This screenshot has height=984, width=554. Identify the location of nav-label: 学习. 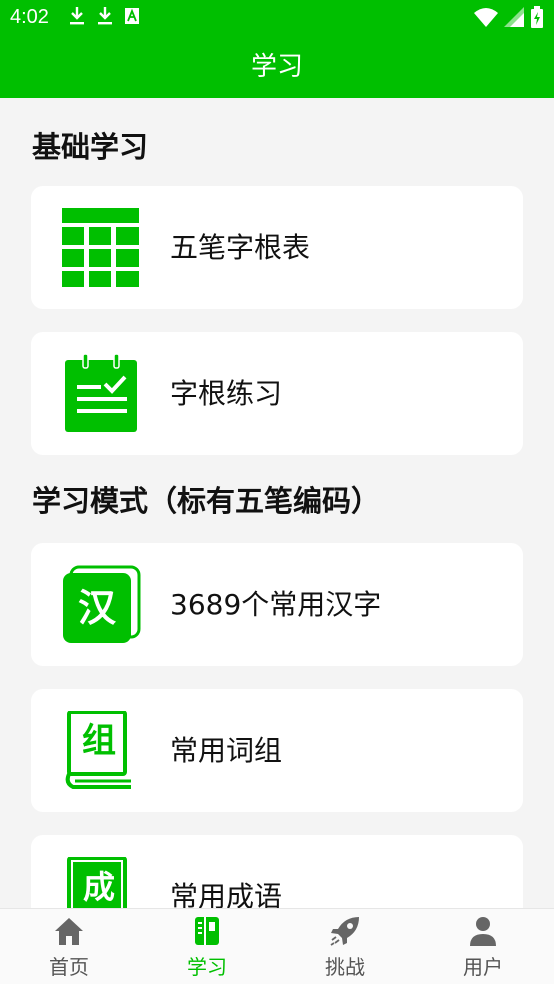
(207, 967).